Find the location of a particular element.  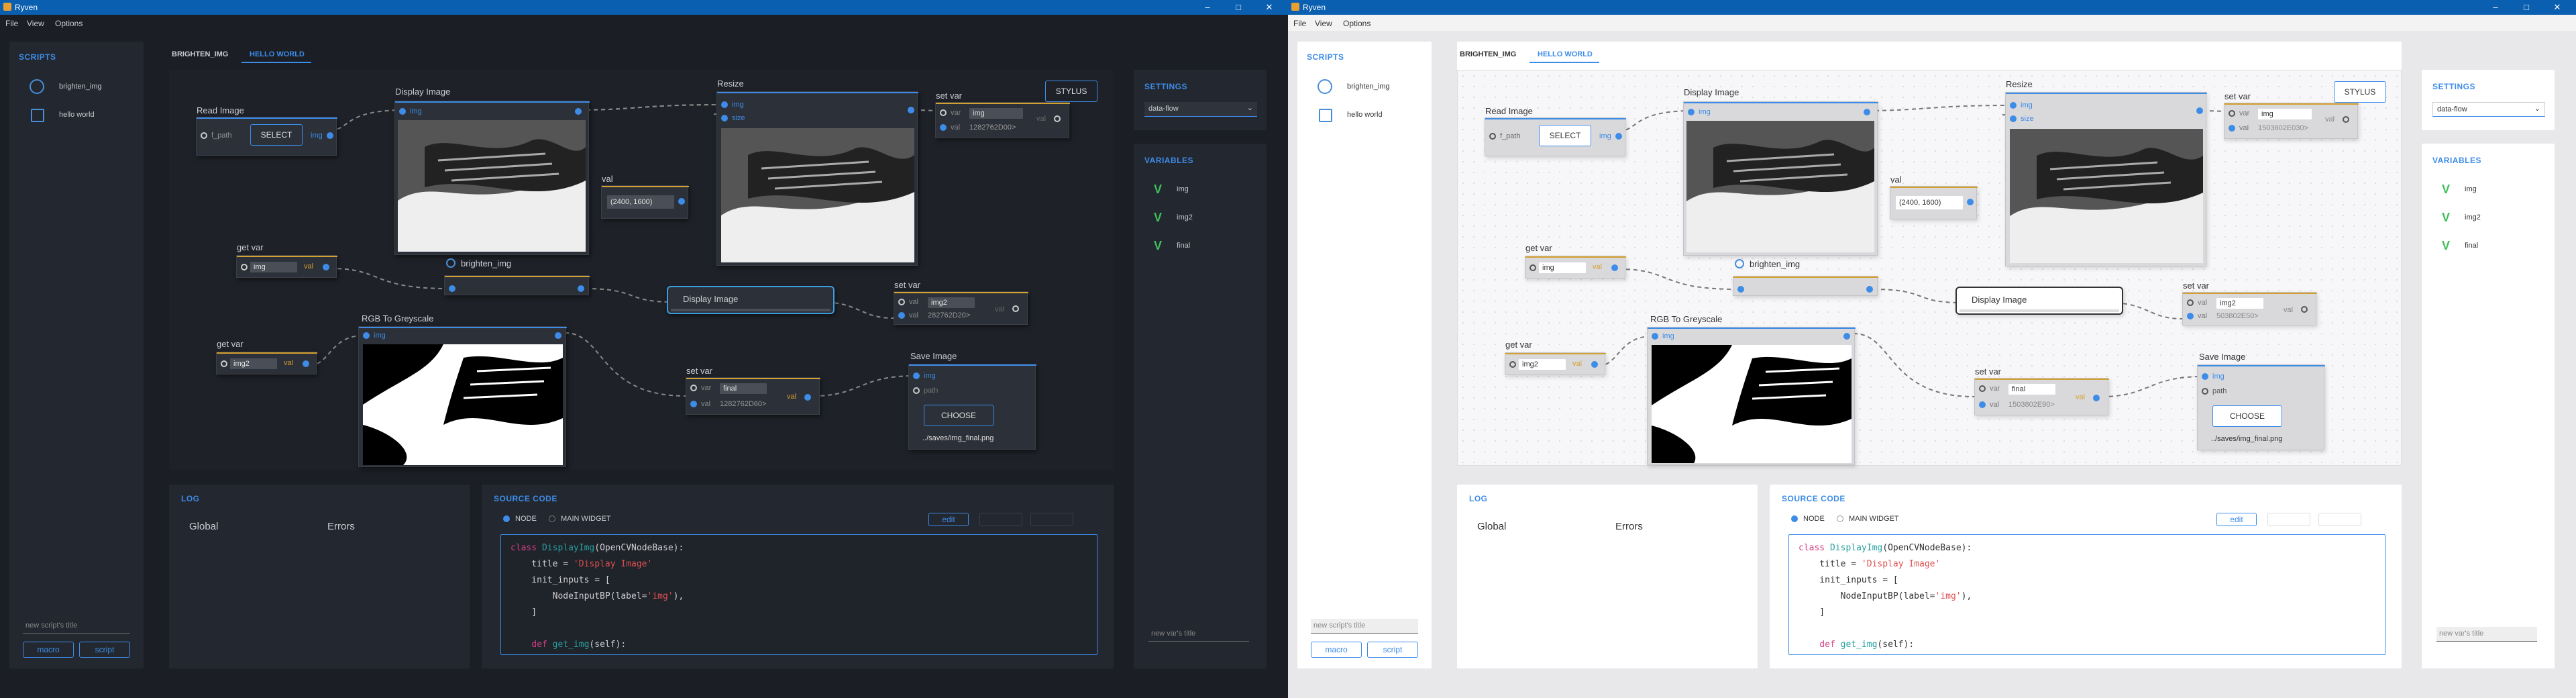

script-item-brighten: brighten_img is located at coordinates (1371, 88).